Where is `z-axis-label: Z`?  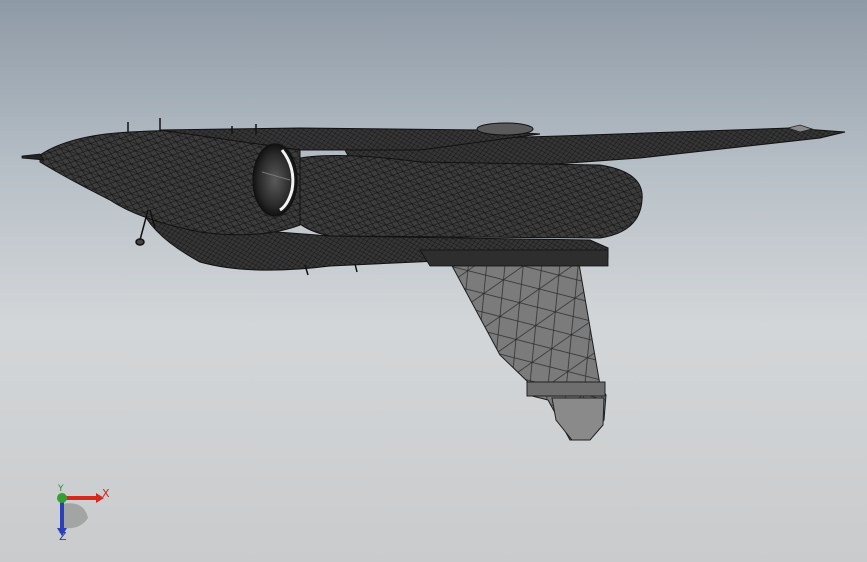
z-axis-label: Z is located at coordinates (63, 536).